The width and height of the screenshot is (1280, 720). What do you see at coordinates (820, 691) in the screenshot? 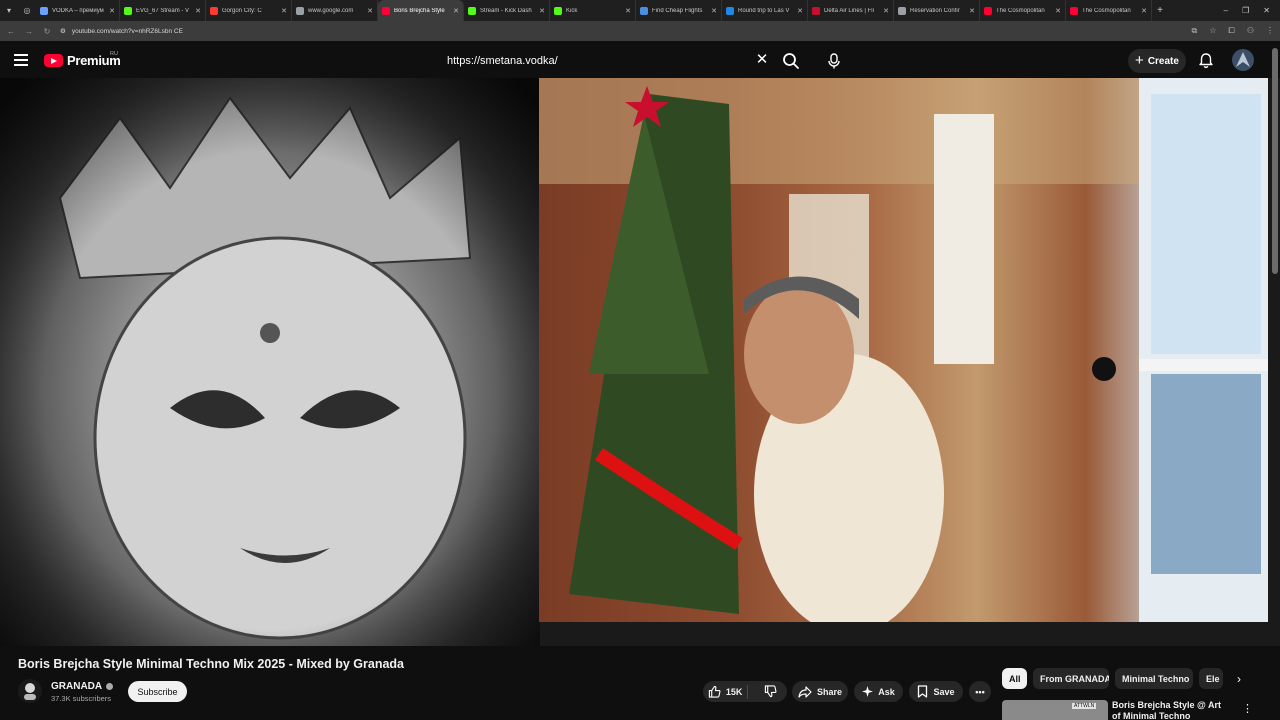
I see `share-button: Share` at bounding box center [820, 691].